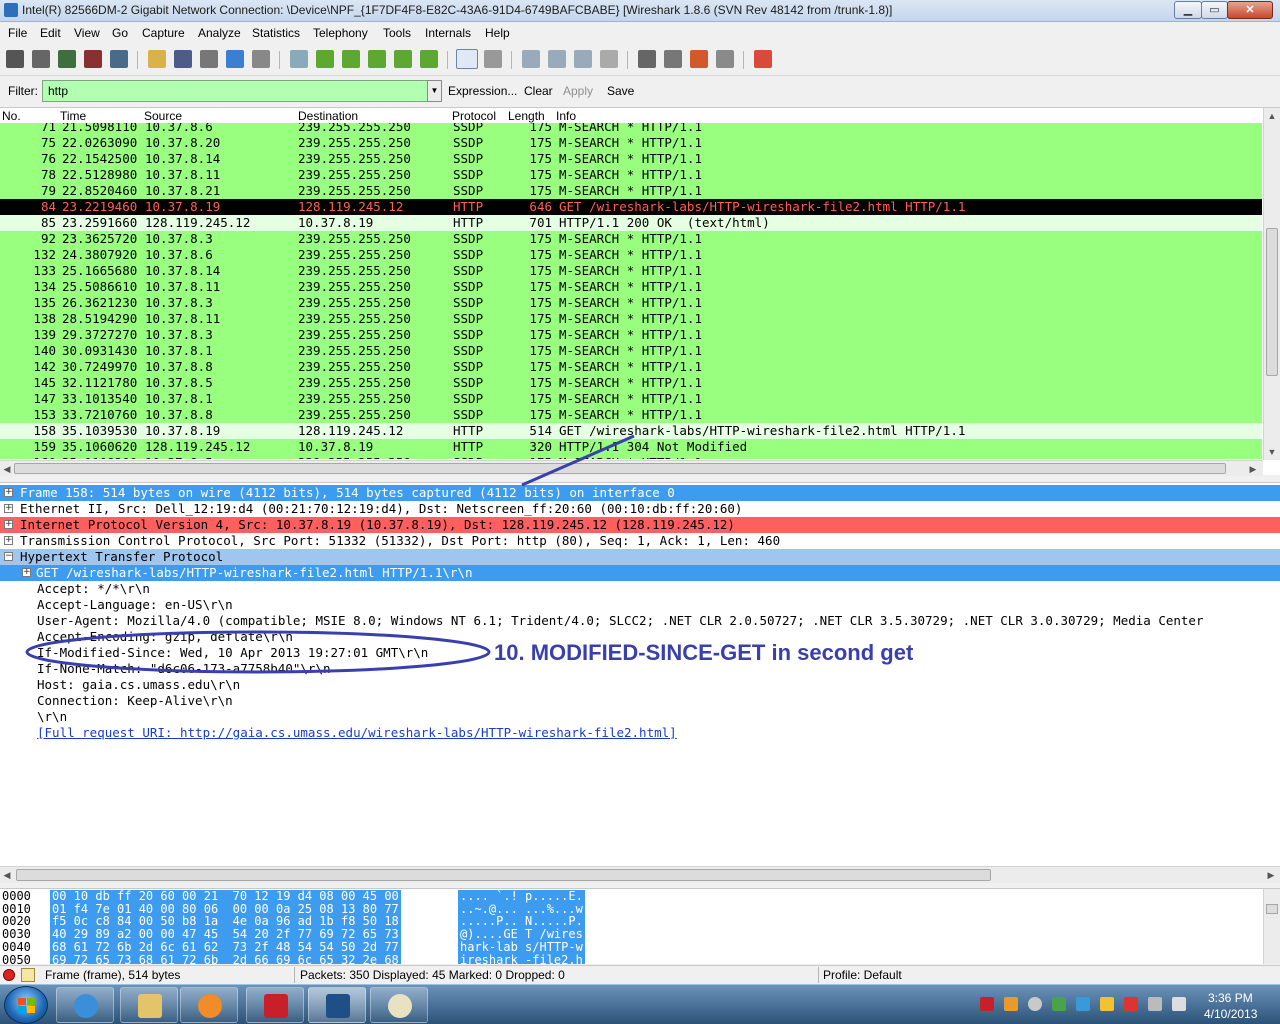 Image resolution: width=1280 pixels, height=1024 pixels. What do you see at coordinates (163, 116) in the screenshot?
I see `col-source-header: Source` at bounding box center [163, 116].